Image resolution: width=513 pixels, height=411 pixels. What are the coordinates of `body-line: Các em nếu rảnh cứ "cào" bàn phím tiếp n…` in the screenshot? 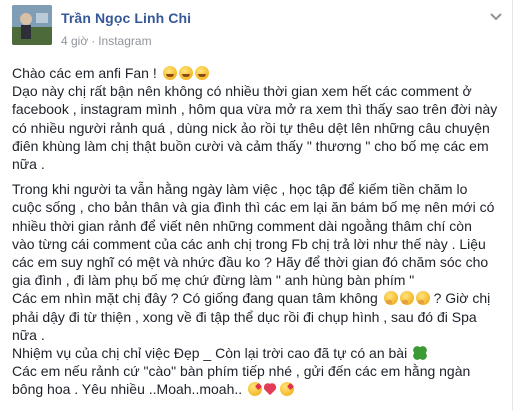 It's located at (241, 371).